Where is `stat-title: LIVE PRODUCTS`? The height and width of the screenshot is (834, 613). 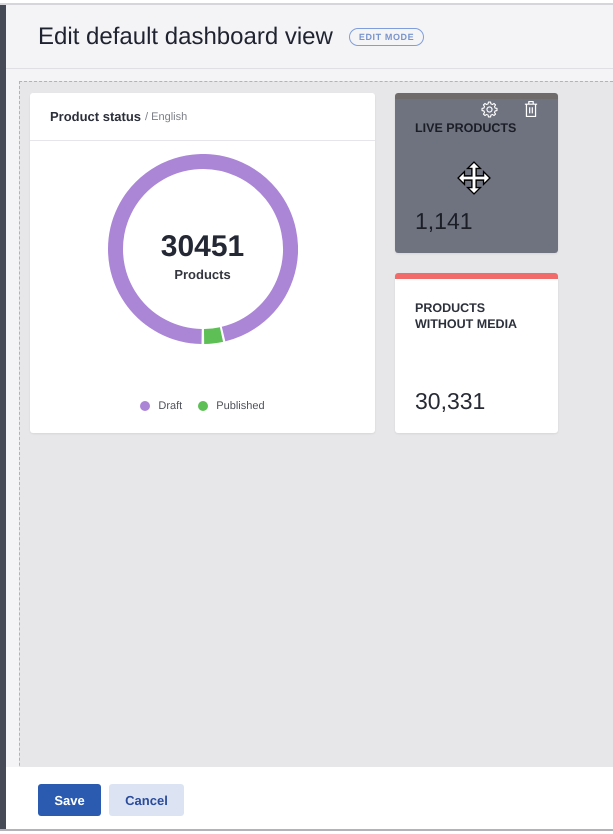 stat-title: LIVE PRODUCTS is located at coordinates (465, 128).